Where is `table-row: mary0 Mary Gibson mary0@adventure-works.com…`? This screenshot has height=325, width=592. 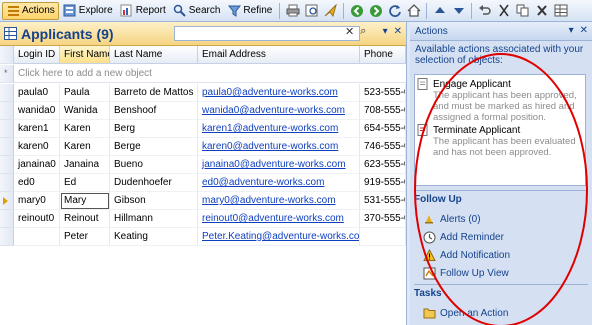
table-row: mary0 Mary Gibson mary0@adventure-works.com… is located at coordinates (203, 201).